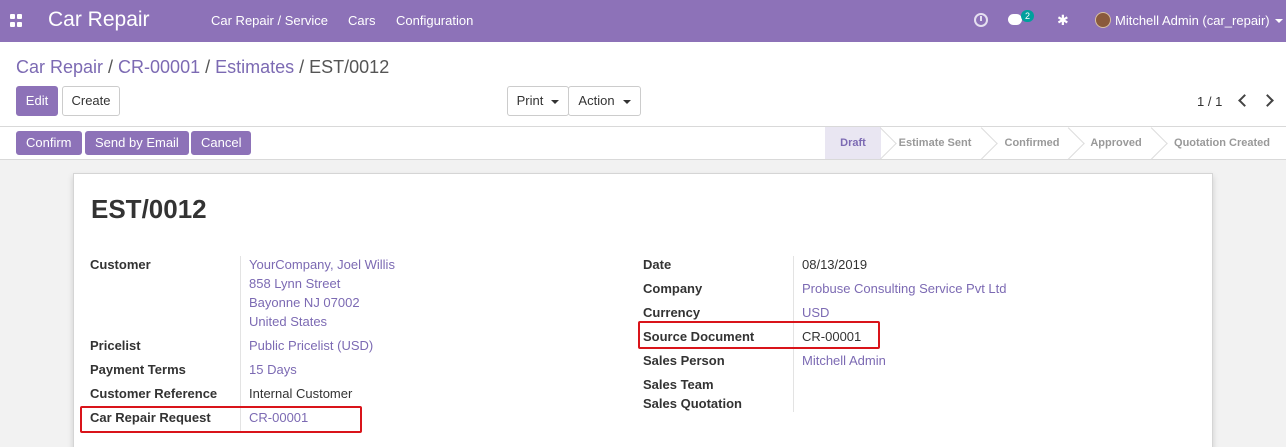 This screenshot has height=447, width=1286. Describe the element at coordinates (221, 143) in the screenshot. I see `cancel-button: Cancel` at that location.